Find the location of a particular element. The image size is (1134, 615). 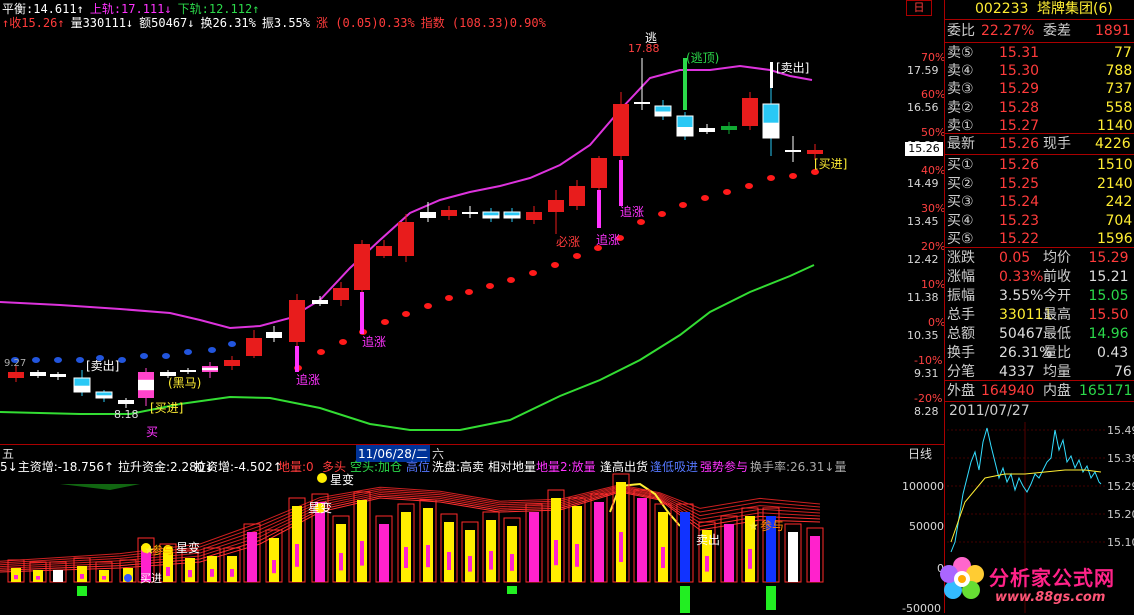

tao-ding-marker is located at coordinates (685, 84).